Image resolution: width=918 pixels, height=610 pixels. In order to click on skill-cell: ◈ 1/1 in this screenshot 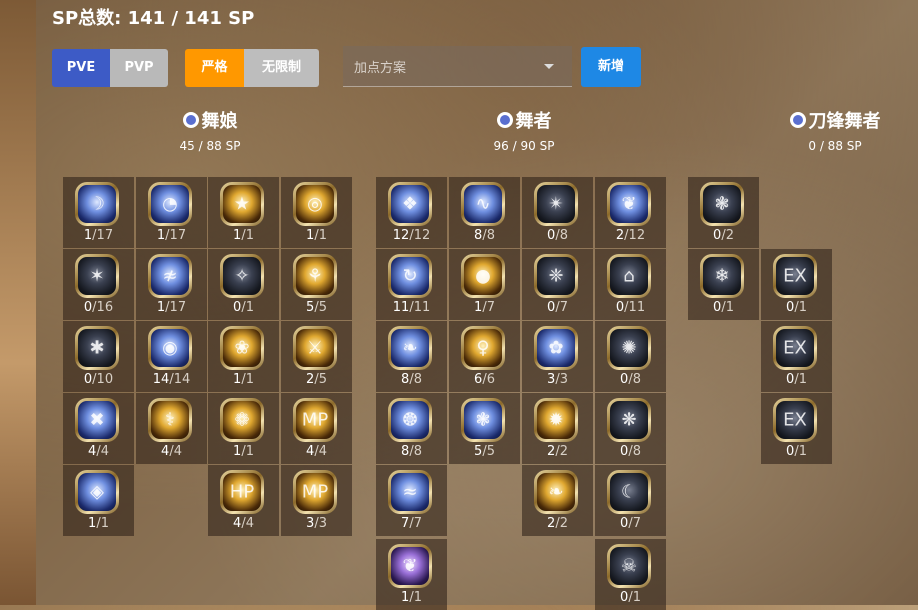, I will do `click(98, 500)`.